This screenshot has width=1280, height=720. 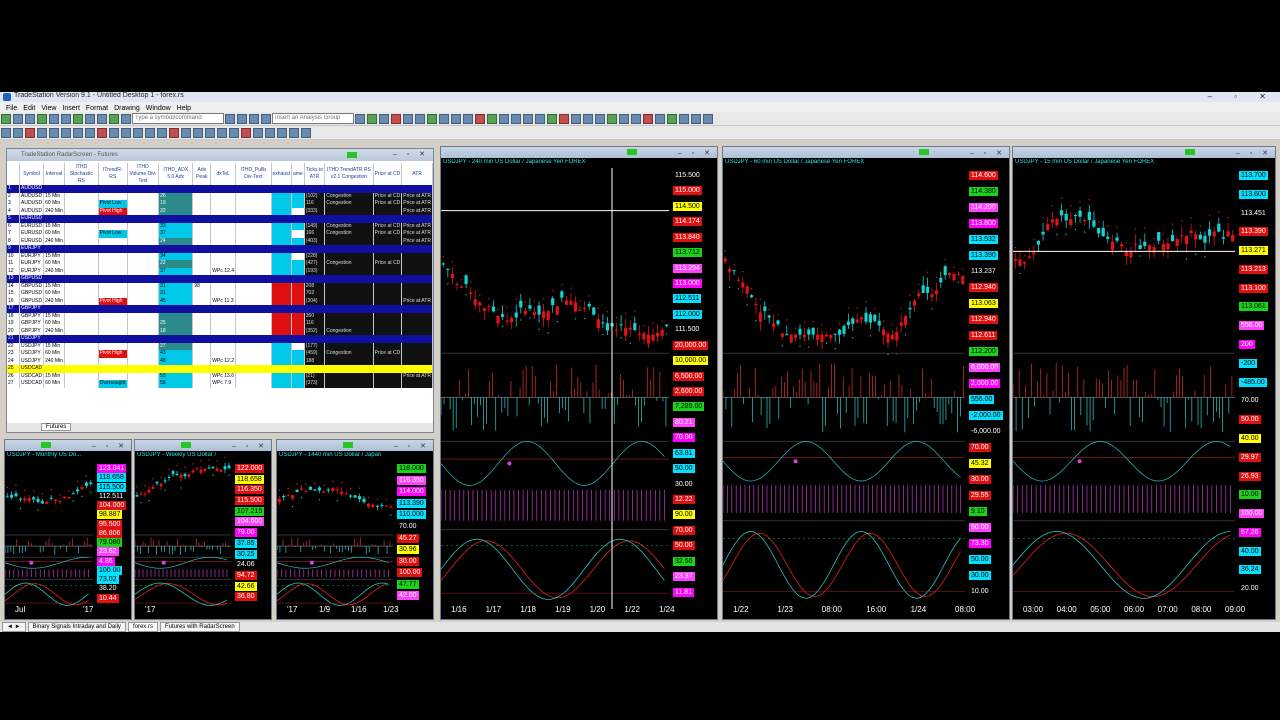 I want to click on menu-insert: Insert, so click(x=71, y=108).